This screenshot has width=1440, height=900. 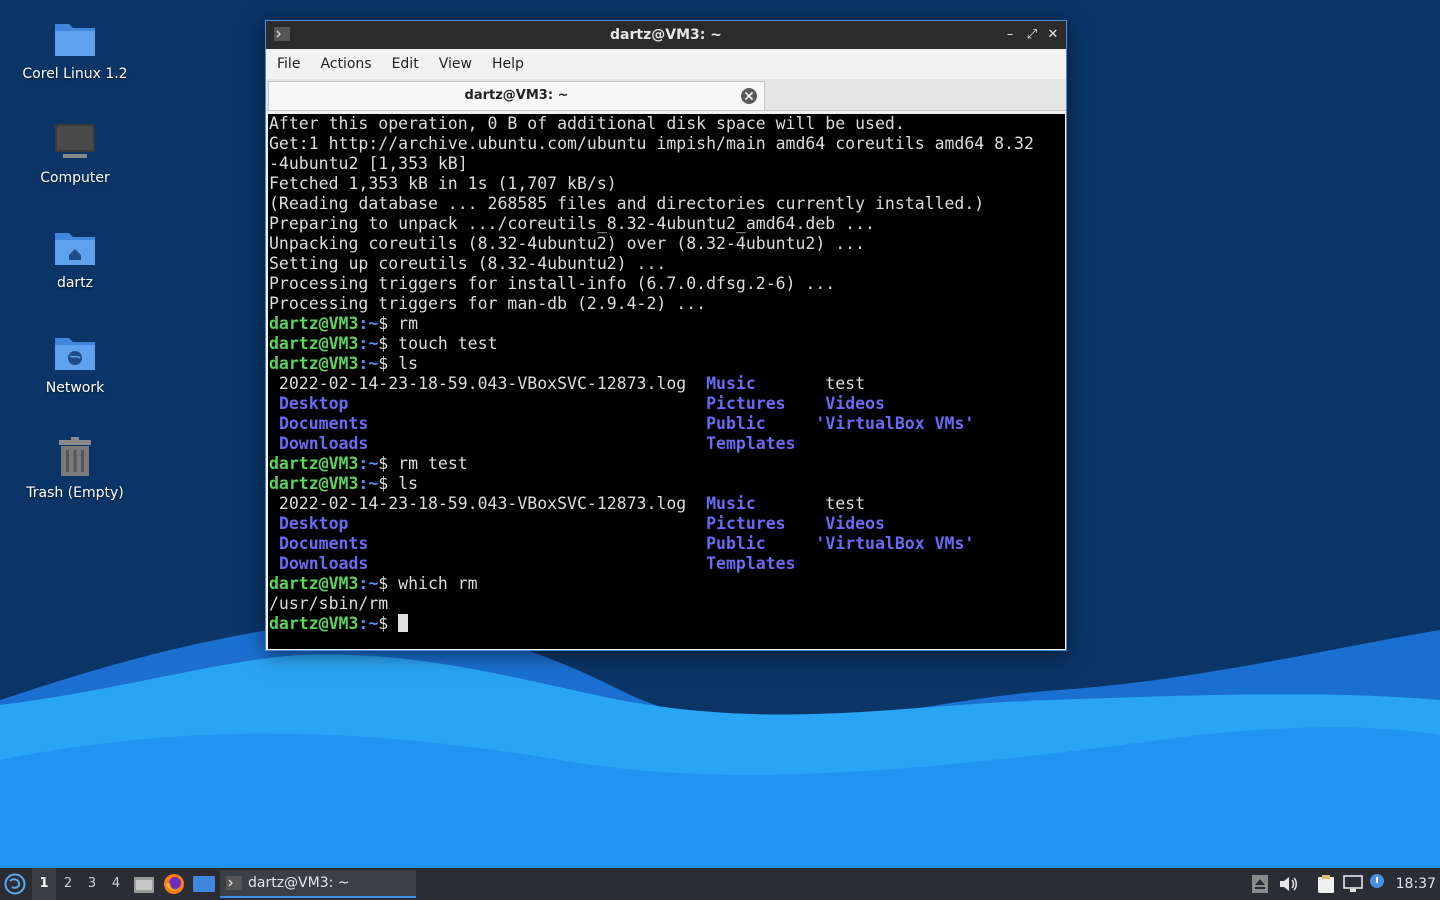 I want to click on taskbar: 1 2 3 4 dartz@VM3: ~ 18:37, so click(x=720, y=884).